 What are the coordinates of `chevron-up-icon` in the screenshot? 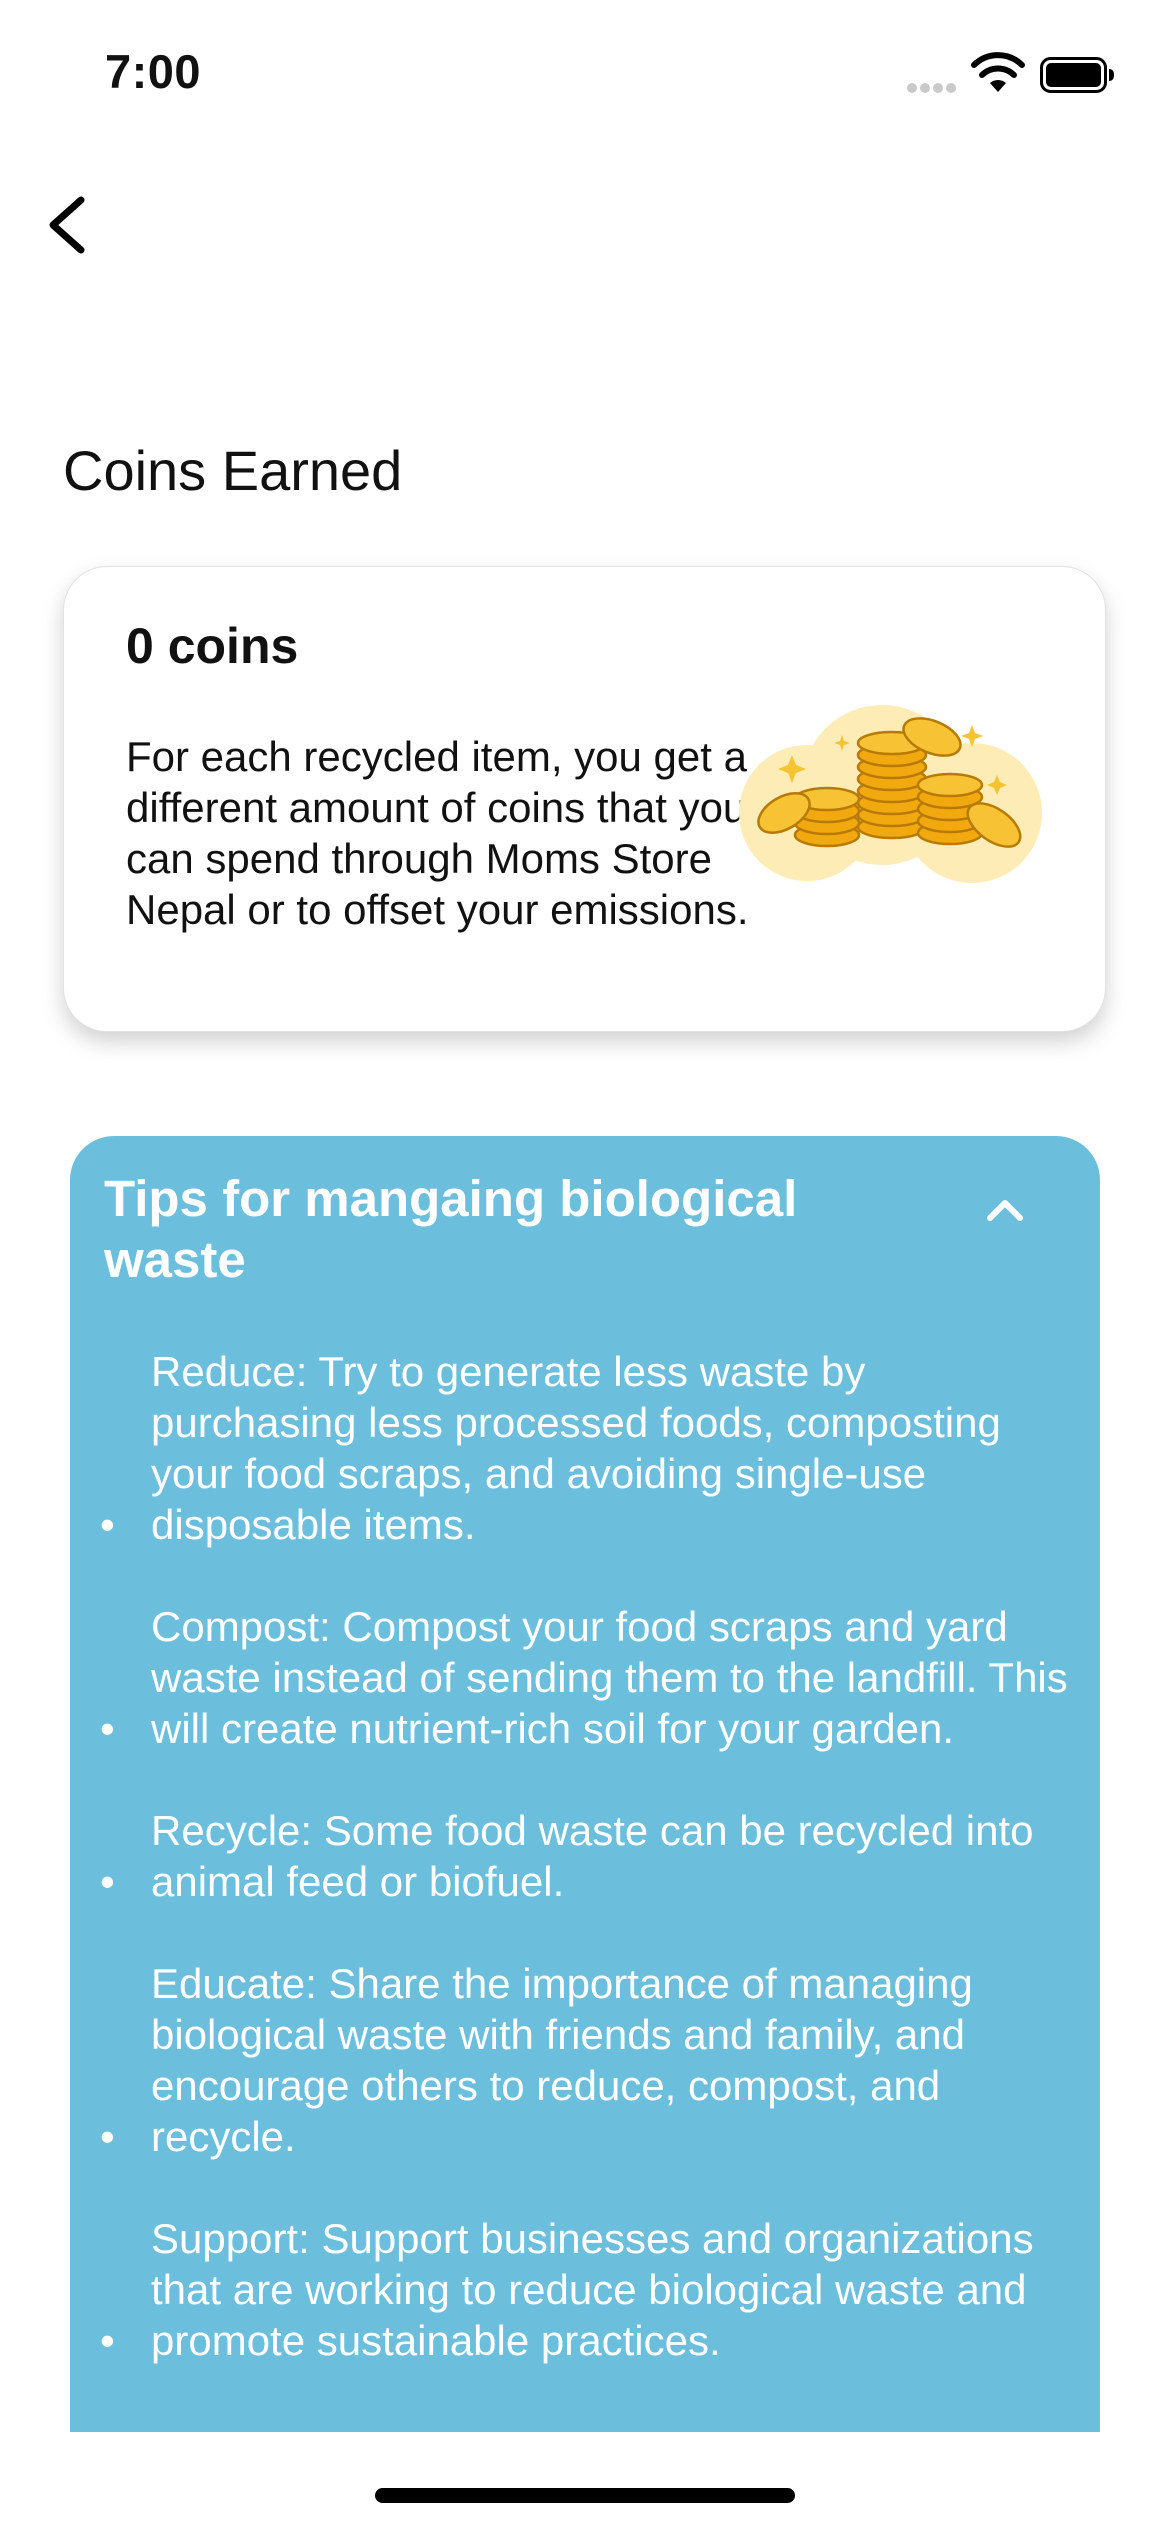 It's located at (1005, 1210).